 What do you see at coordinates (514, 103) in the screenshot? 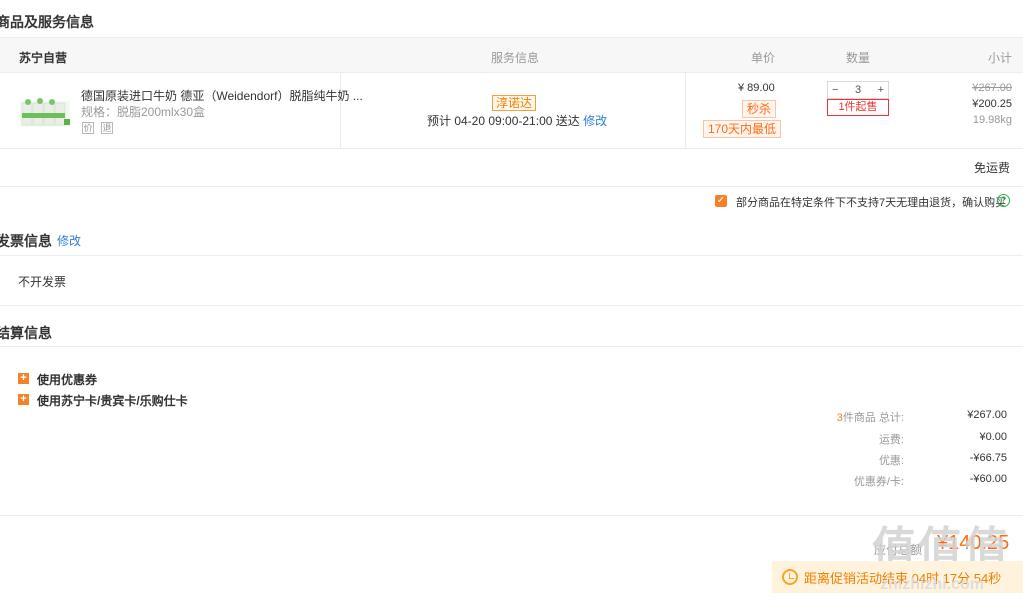
I see `service-badge: 淳诺达` at bounding box center [514, 103].